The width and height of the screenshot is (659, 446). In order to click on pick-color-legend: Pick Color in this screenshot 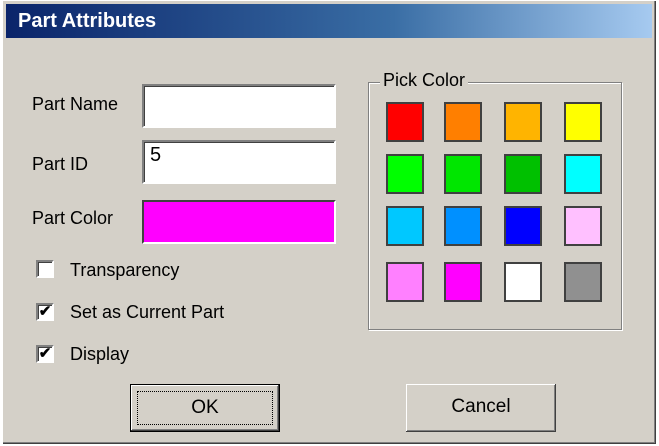, I will do `click(424, 80)`.